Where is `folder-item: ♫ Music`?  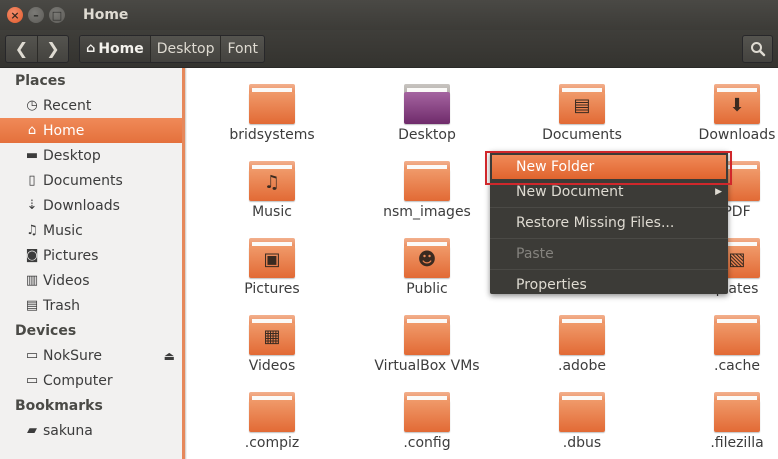
folder-item: ♫ Music is located at coordinates (272, 182).